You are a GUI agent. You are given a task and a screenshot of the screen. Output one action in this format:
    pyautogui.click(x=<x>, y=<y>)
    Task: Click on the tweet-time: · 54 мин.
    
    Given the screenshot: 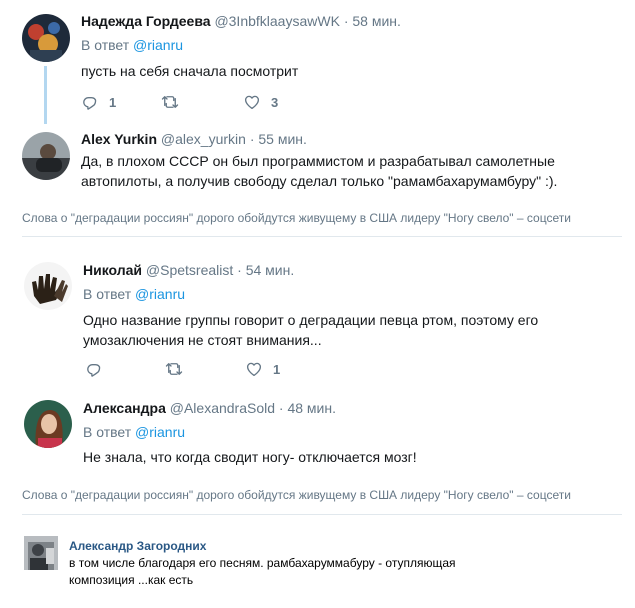 What is the action you would take?
    pyautogui.click(x=265, y=270)
    